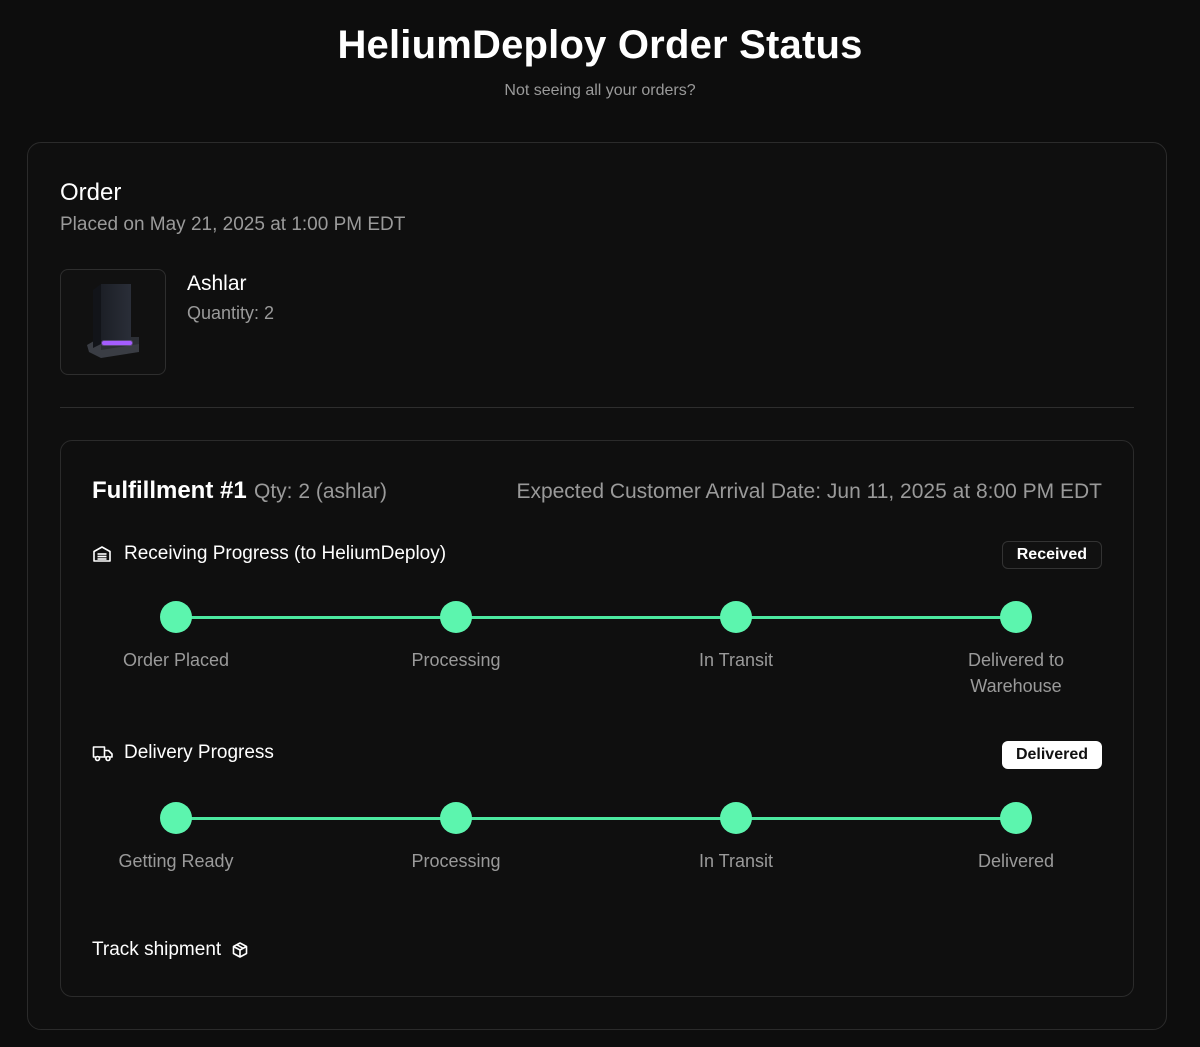 Image resolution: width=1200 pixels, height=1047 pixels. I want to click on track-shipment-link: Track shipment, so click(170, 950).